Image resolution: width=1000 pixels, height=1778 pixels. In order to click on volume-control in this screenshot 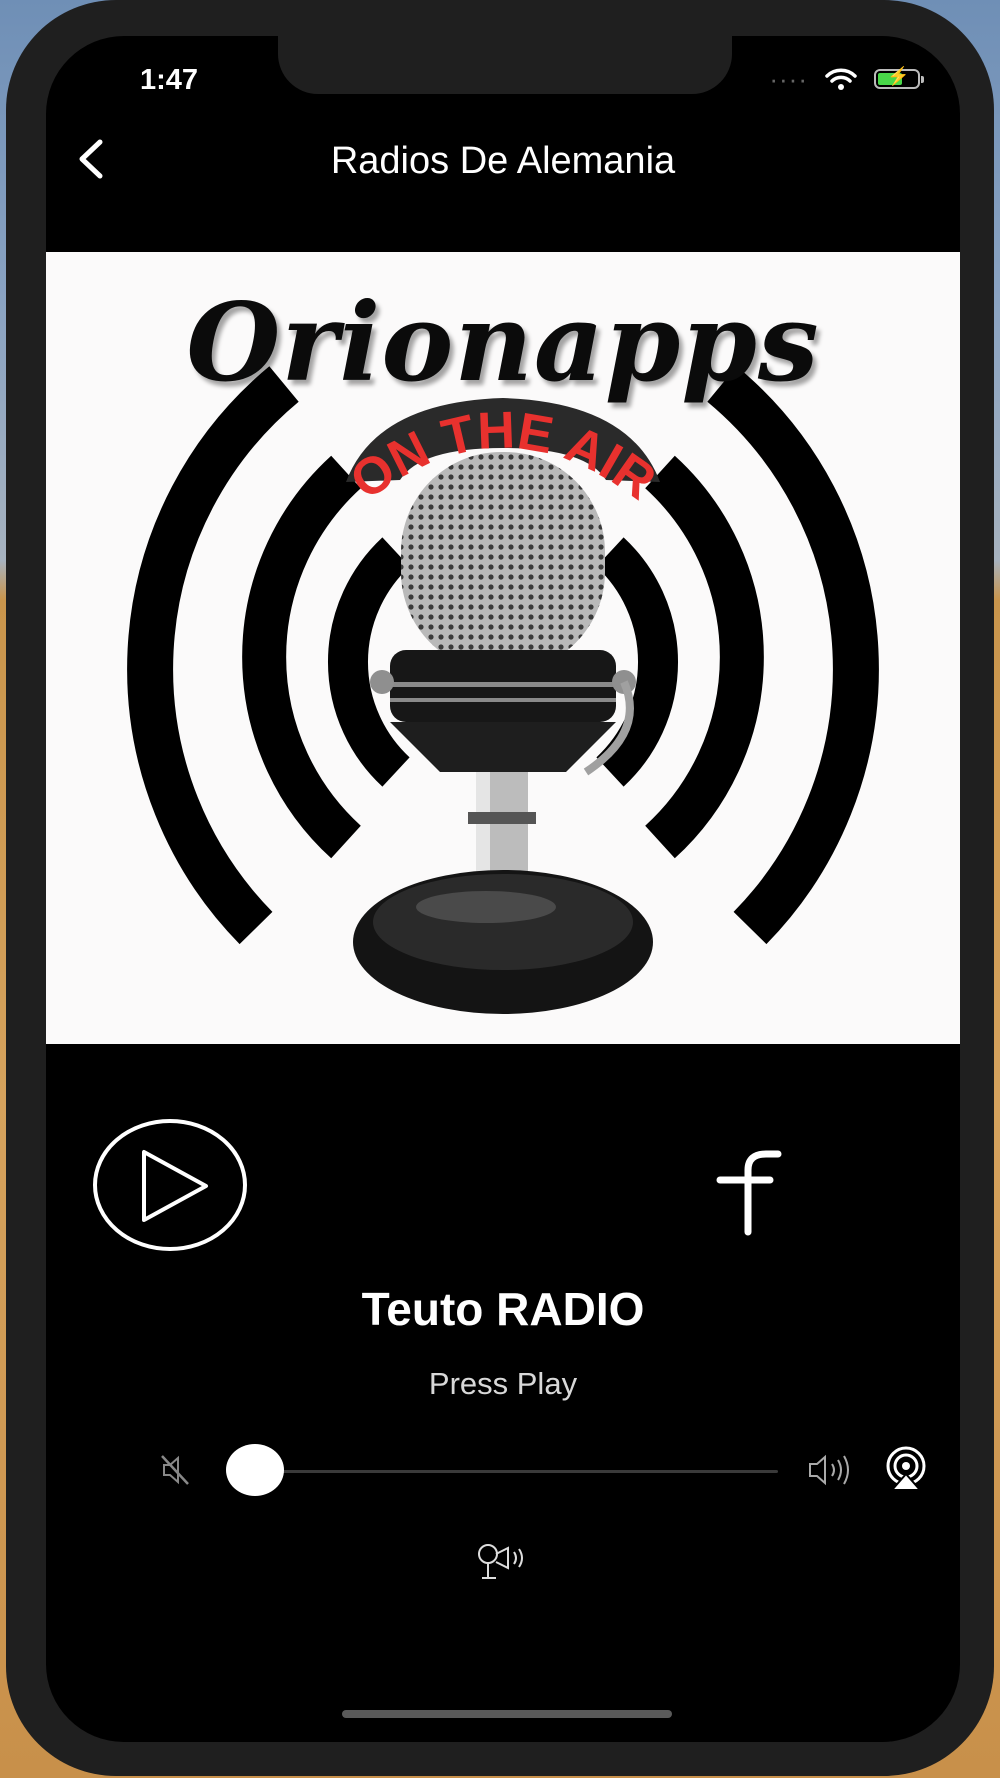, I will do `click(503, 1474)`.